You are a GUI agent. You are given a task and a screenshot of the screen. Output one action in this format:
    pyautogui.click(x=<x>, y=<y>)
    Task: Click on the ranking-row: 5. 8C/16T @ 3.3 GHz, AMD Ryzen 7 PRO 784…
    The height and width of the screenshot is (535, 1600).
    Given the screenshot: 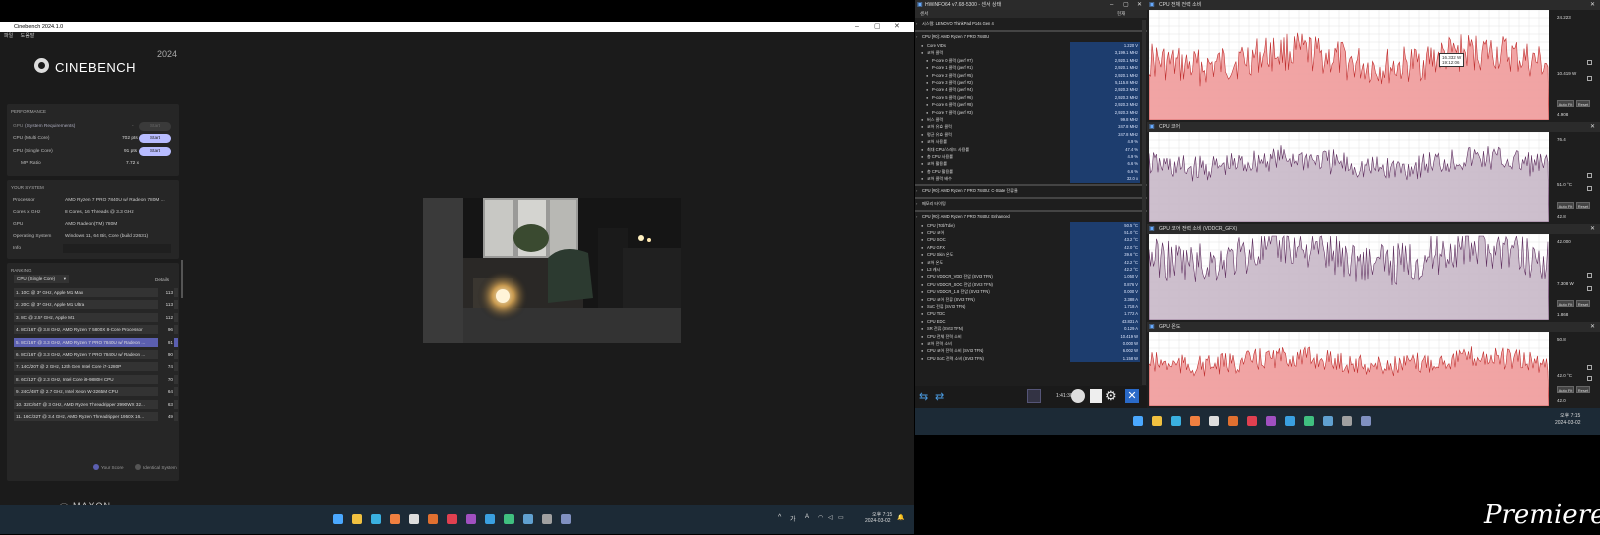 What is the action you would take?
    pyautogui.click(x=96, y=342)
    